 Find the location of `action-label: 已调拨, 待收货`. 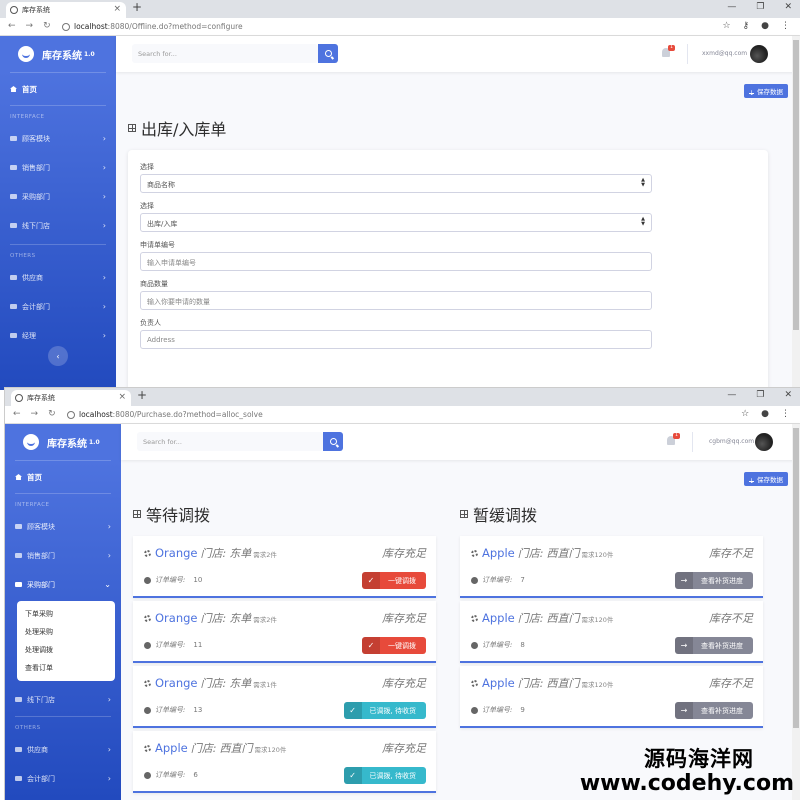

action-label: 已调拨, 待收货 is located at coordinates (392, 775).